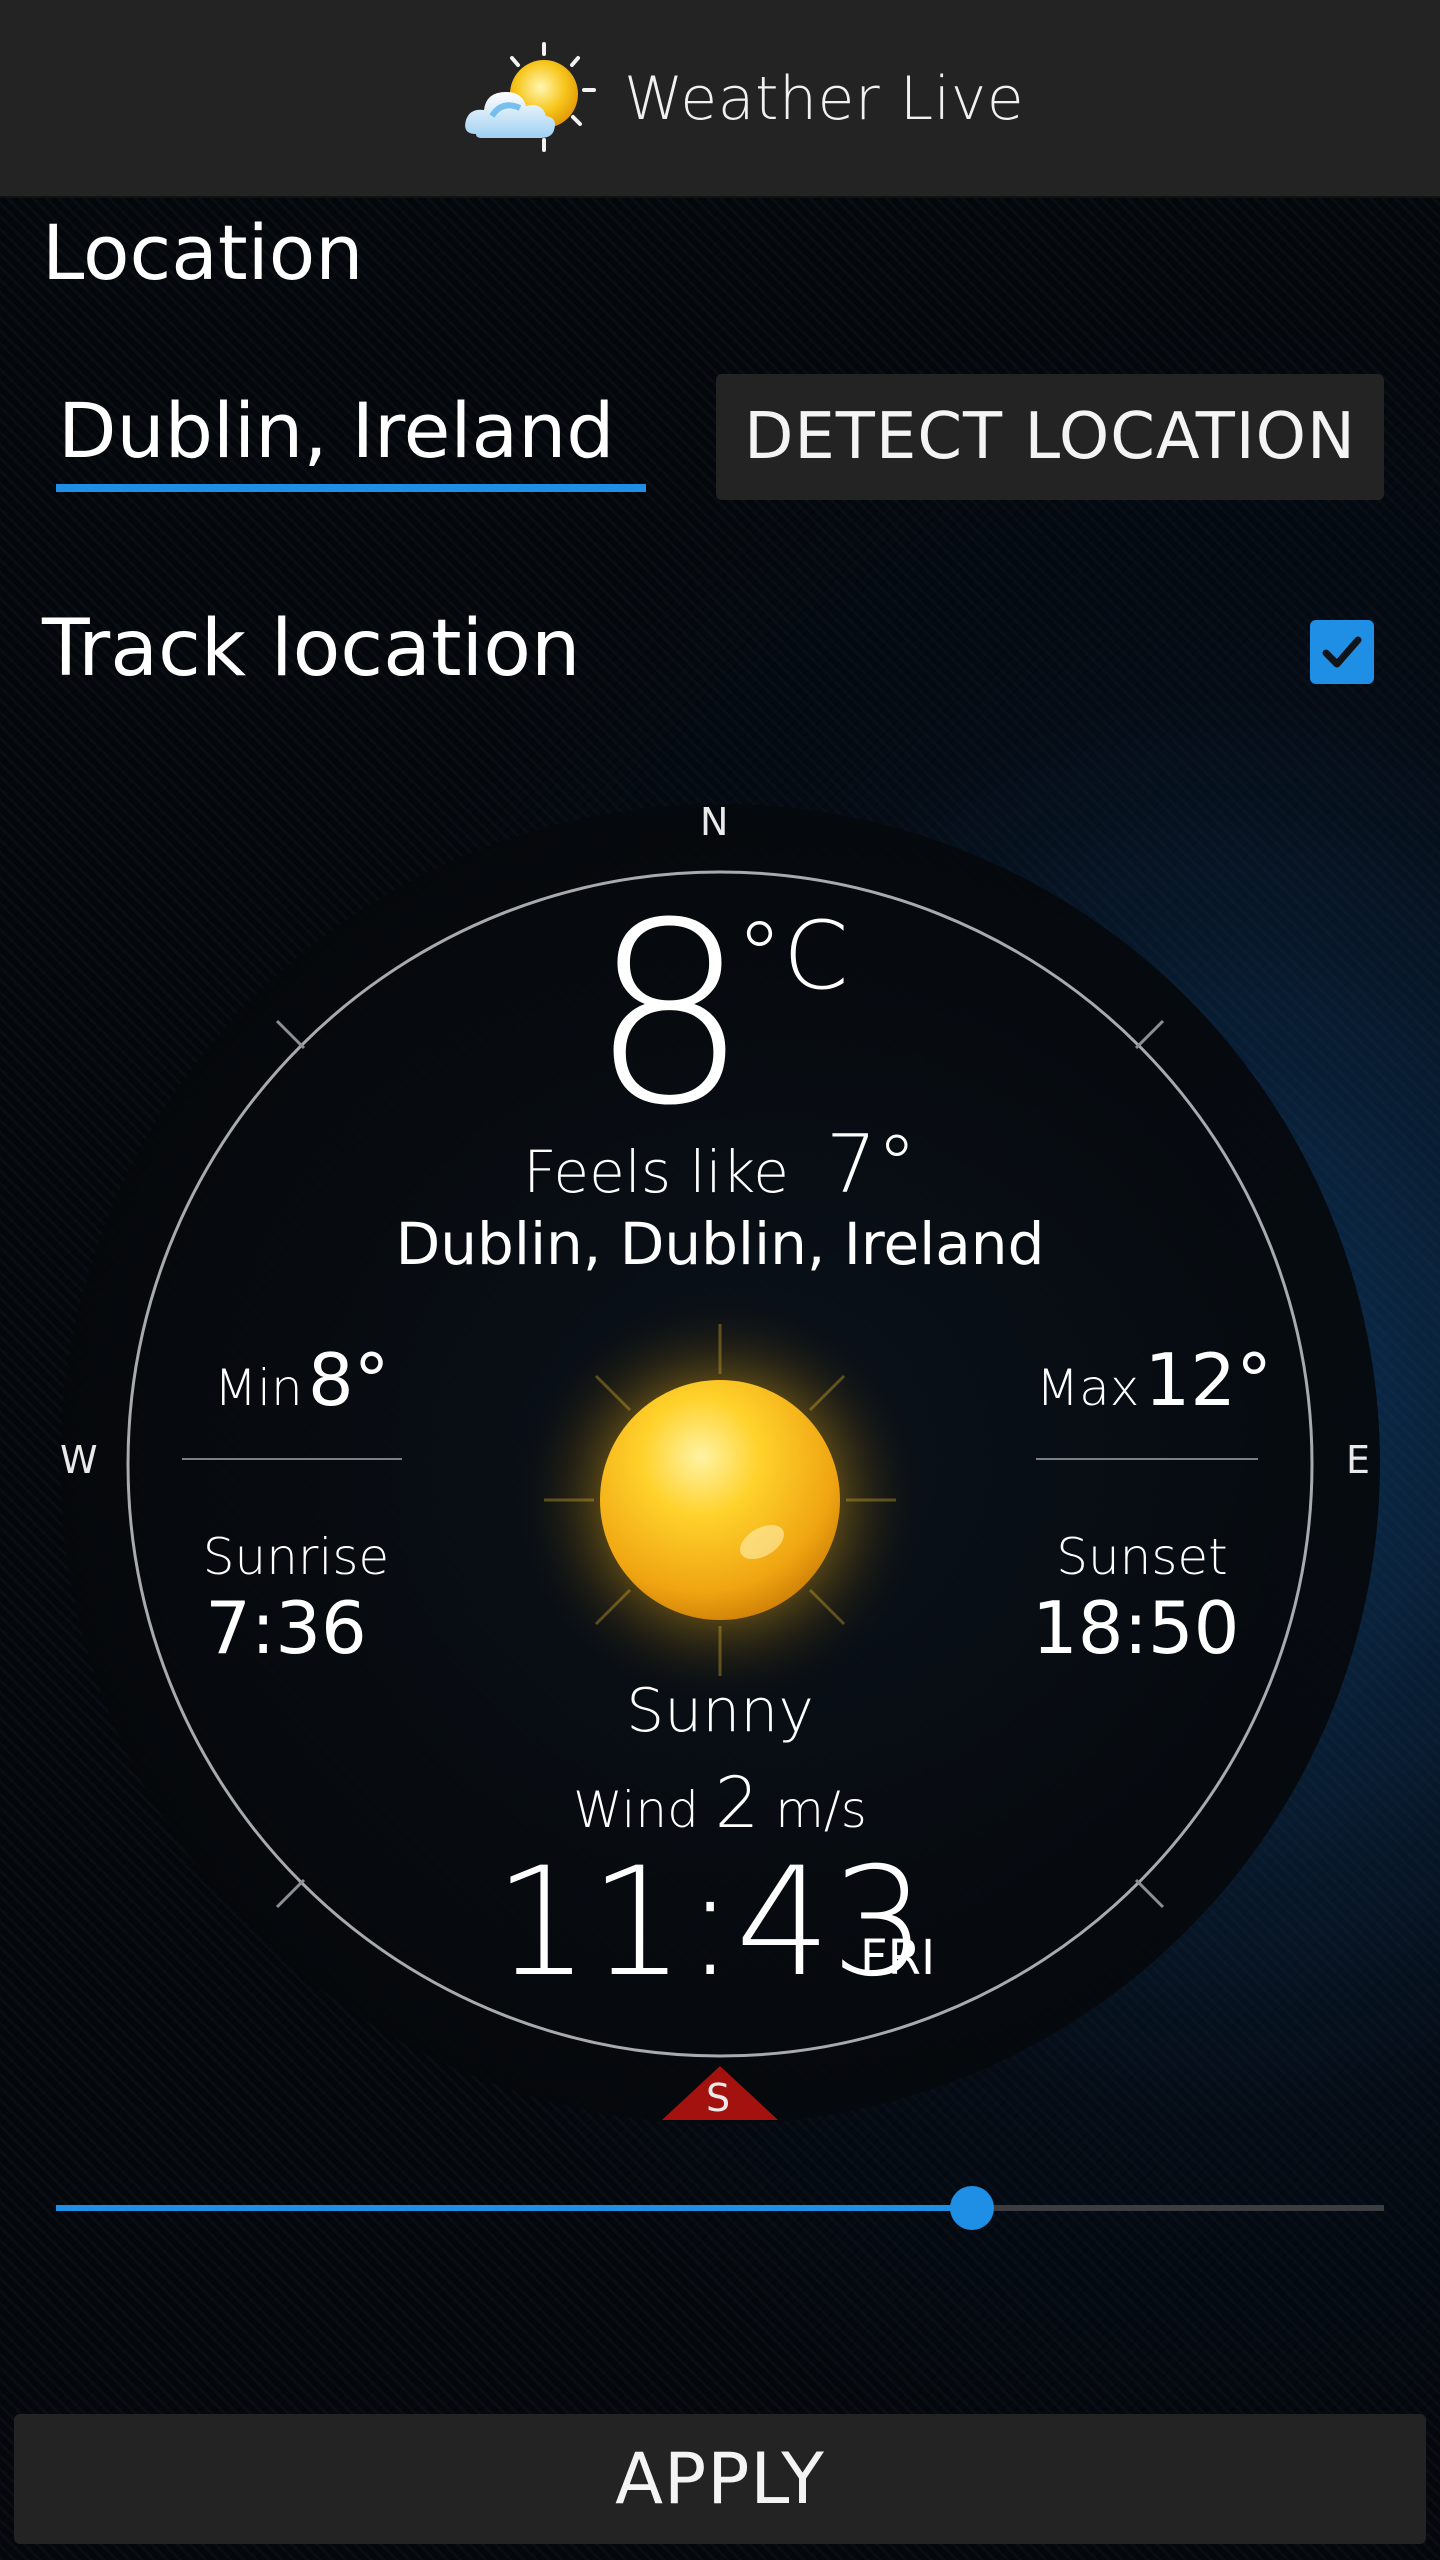 The image size is (1440, 2560). I want to click on track-location-checkbox, so click(1342, 652).